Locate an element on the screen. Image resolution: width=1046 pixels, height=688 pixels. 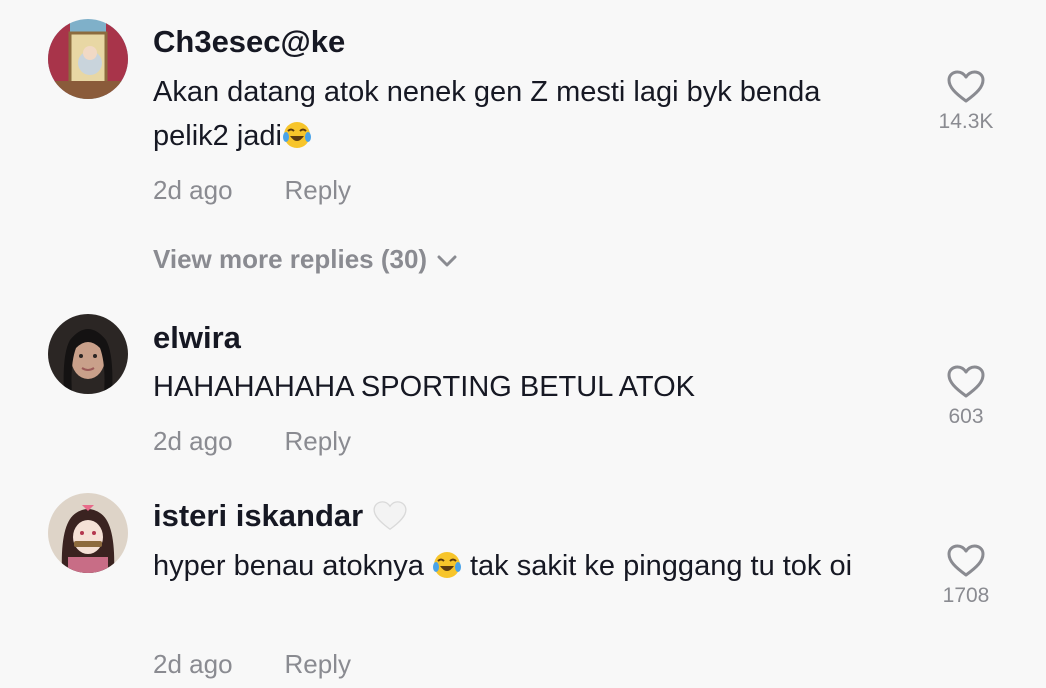
comment-text-body: HAHAHAHAHA SPORTING BETUL ATOK is located at coordinates (424, 387).